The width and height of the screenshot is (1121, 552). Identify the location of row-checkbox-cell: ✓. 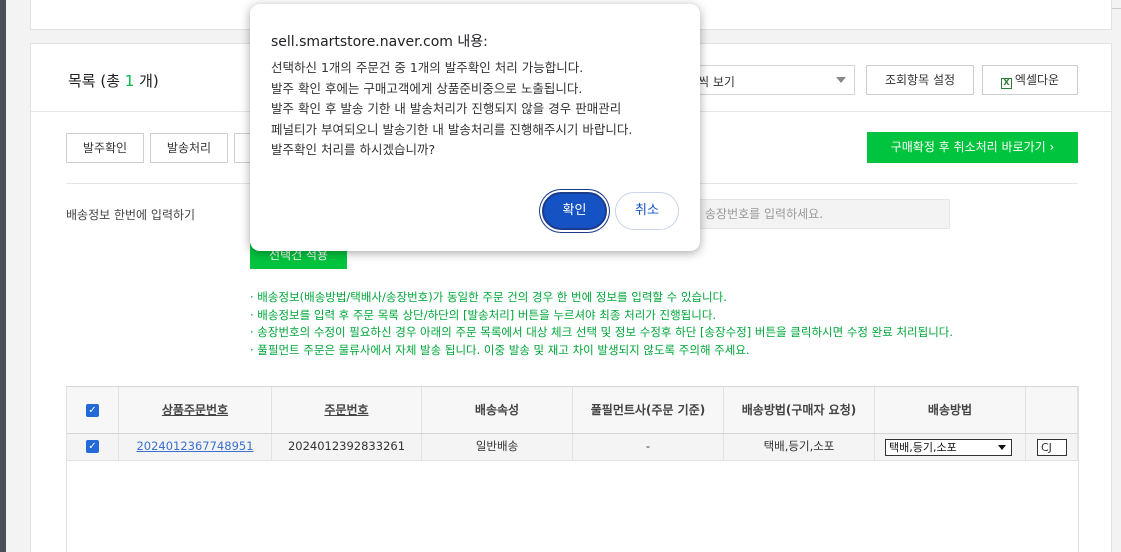
(93, 447).